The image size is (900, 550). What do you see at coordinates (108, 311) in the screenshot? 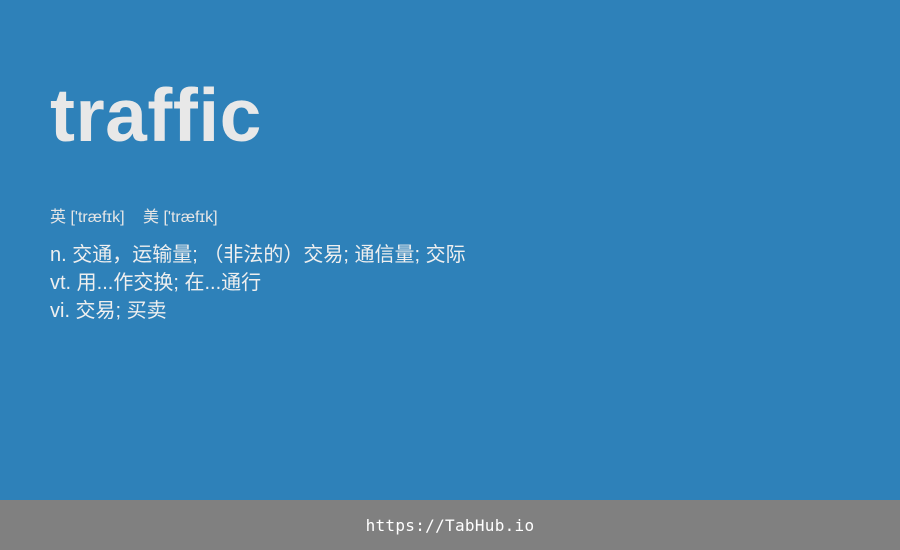
I see `definition-intransitive-verb: vi. 交易; 买卖` at bounding box center [108, 311].